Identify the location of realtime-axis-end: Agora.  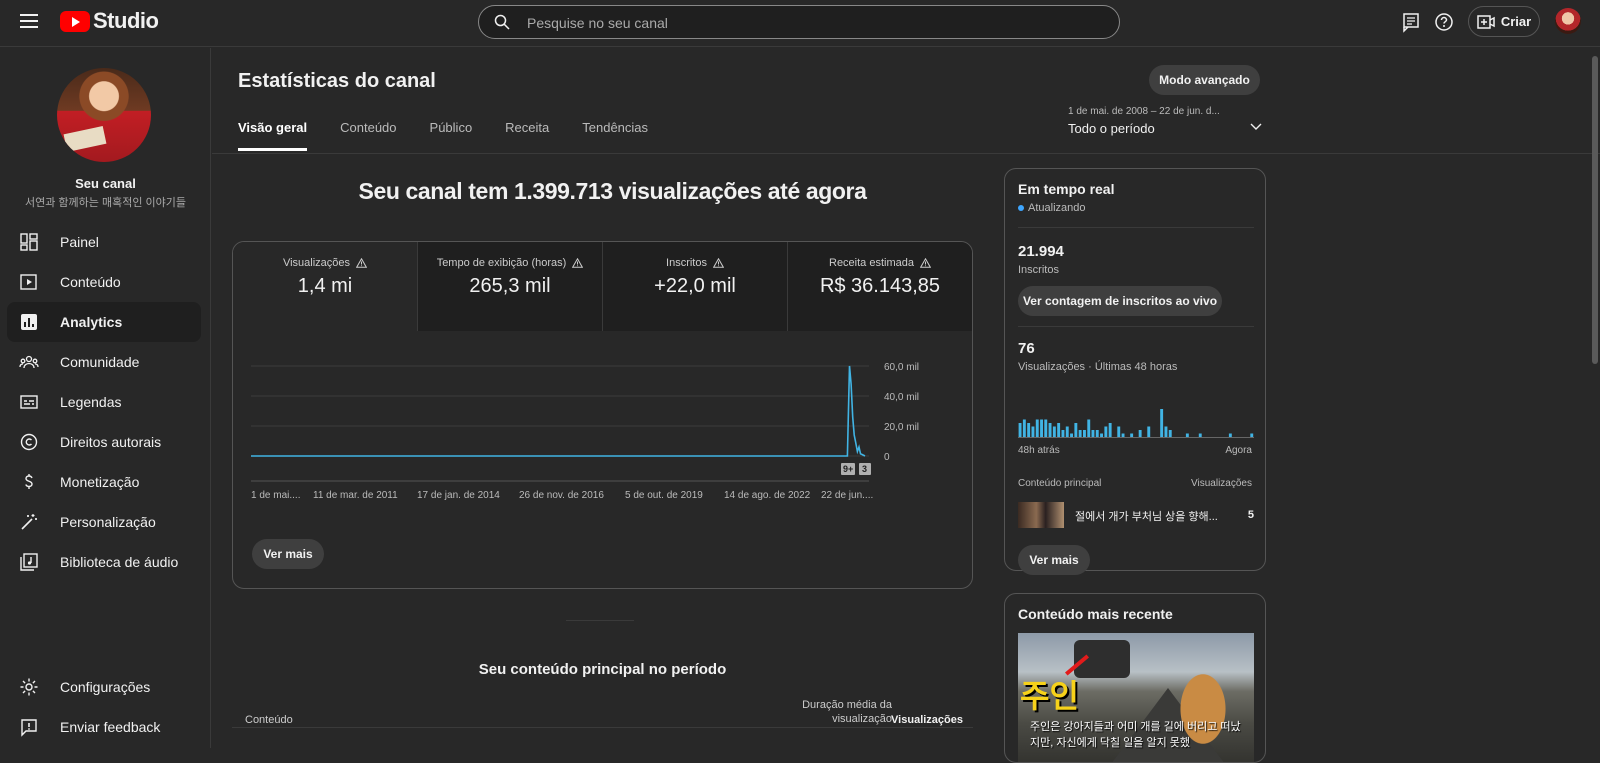
(1238, 450).